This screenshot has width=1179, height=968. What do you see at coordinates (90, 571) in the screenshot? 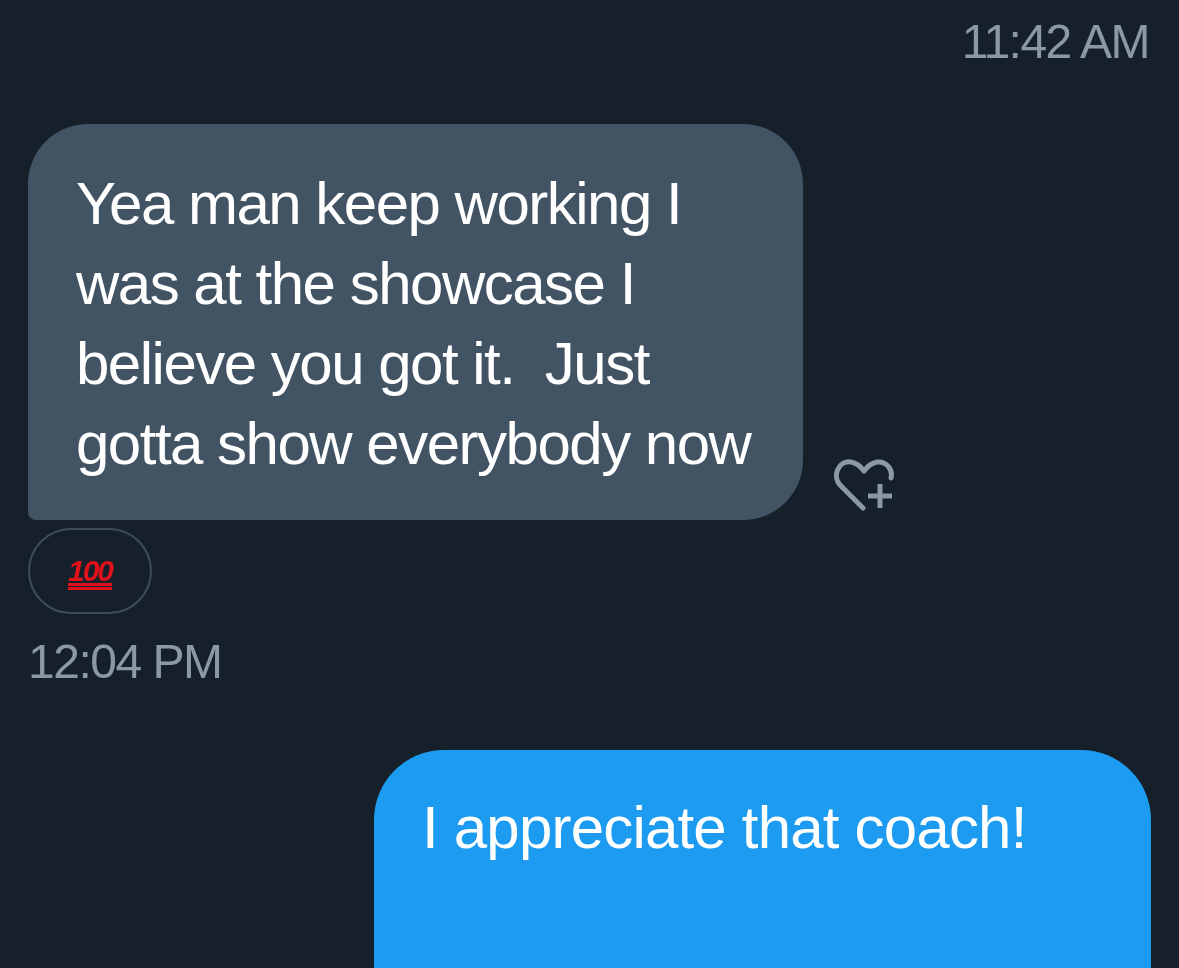
I see `reaction-pill: 100` at bounding box center [90, 571].